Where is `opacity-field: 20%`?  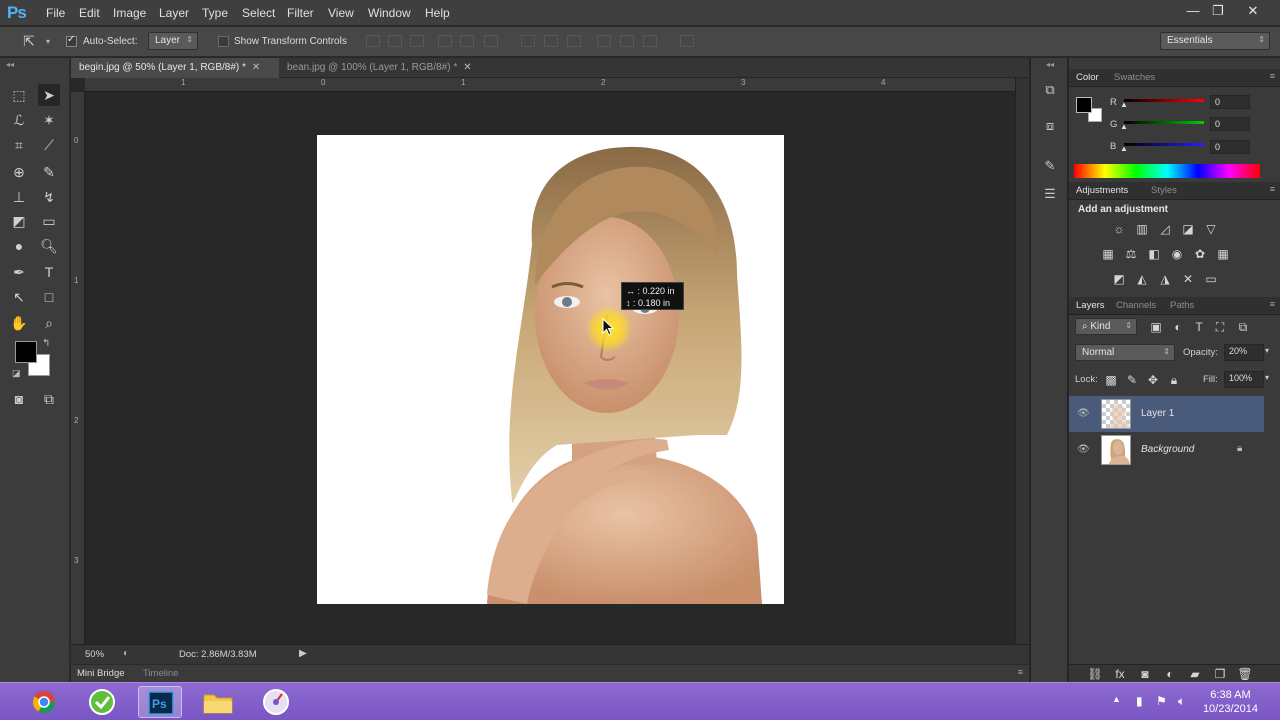 opacity-field: 20% is located at coordinates (1244, 352).